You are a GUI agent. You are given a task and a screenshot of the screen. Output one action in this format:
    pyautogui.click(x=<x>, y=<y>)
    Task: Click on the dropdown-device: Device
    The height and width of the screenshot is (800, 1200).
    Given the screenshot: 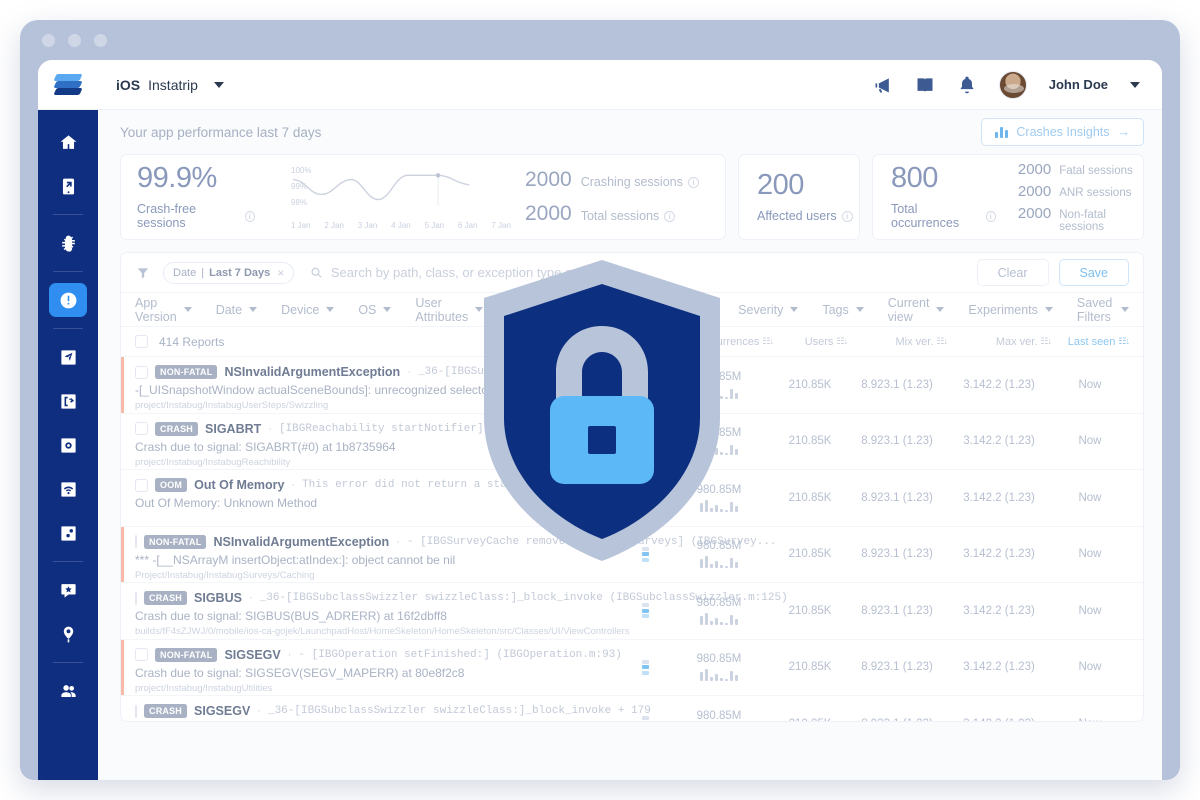 What is the action you would take?
    pyautogui.click(x=308, y=310)
    